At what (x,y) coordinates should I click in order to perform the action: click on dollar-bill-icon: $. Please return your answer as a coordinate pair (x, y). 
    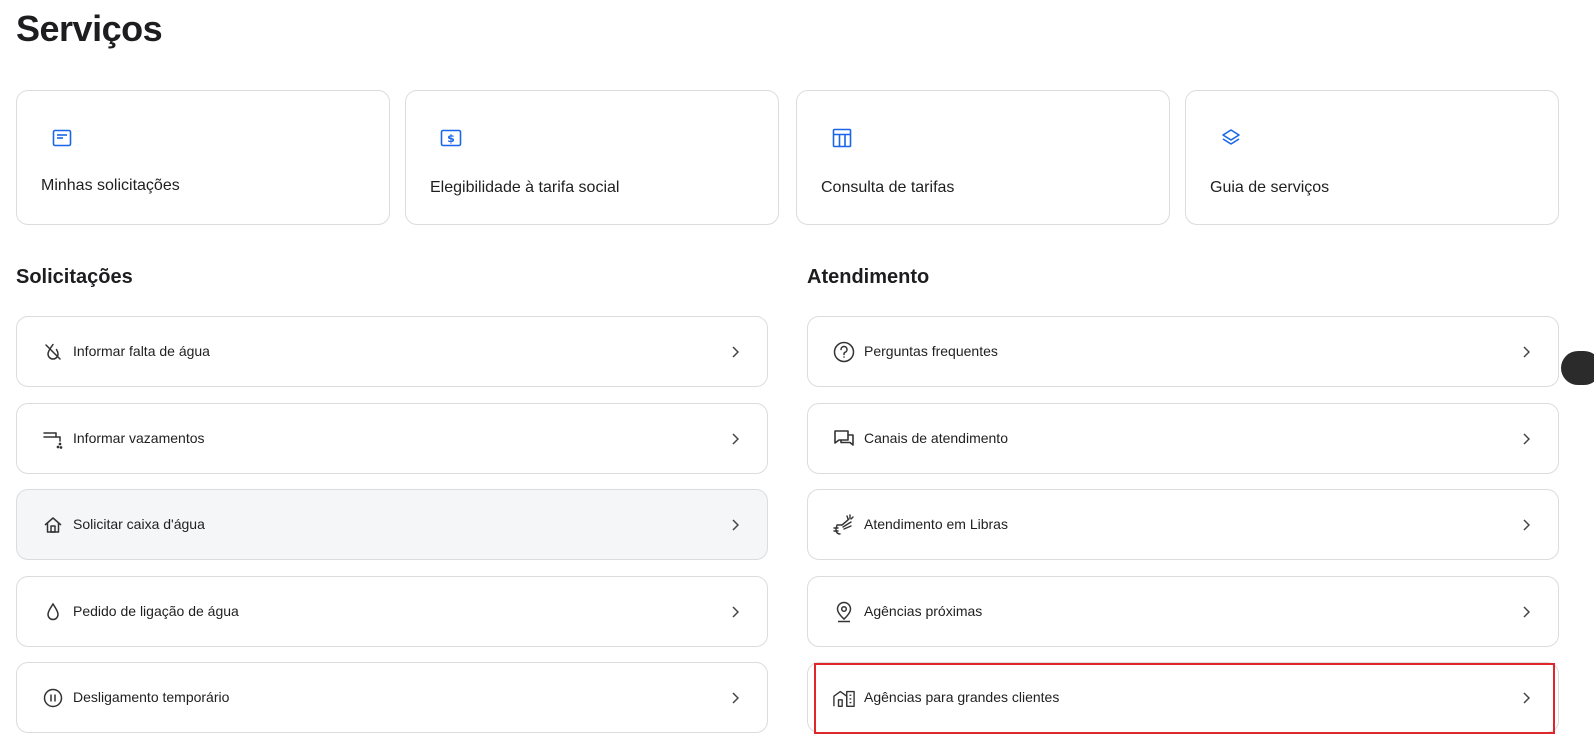
    Looking at the image, I should click on (451, 138).